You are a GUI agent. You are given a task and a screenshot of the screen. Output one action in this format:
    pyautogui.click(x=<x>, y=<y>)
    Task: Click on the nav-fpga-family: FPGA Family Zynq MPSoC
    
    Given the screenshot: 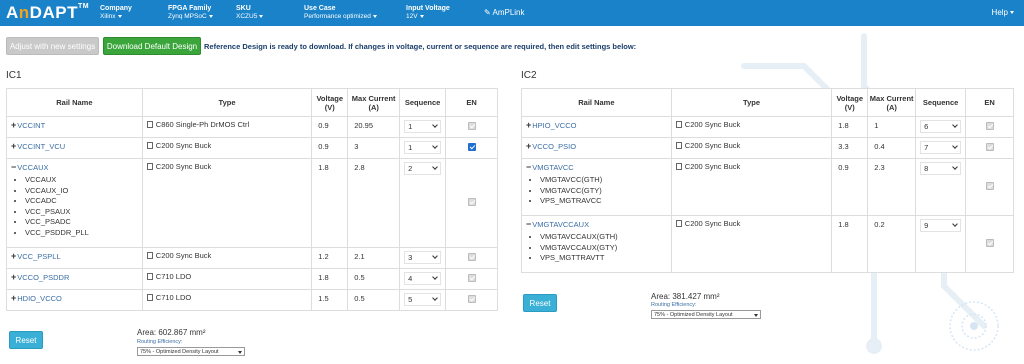 What is the action you would take?
    pyautogui.click(x=190, y=12)
    